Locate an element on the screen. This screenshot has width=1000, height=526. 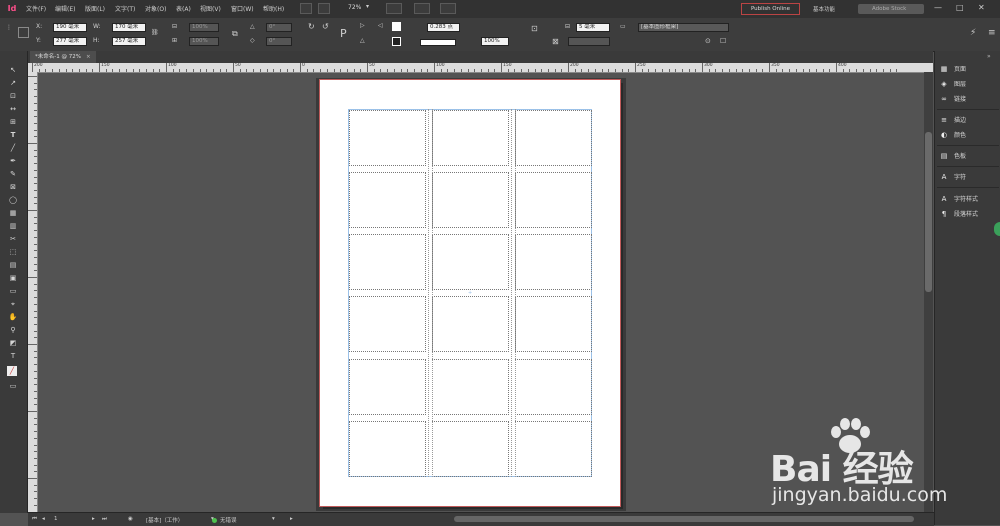
panel-menu-icon: ≡ is located at coordinates (992, 33).